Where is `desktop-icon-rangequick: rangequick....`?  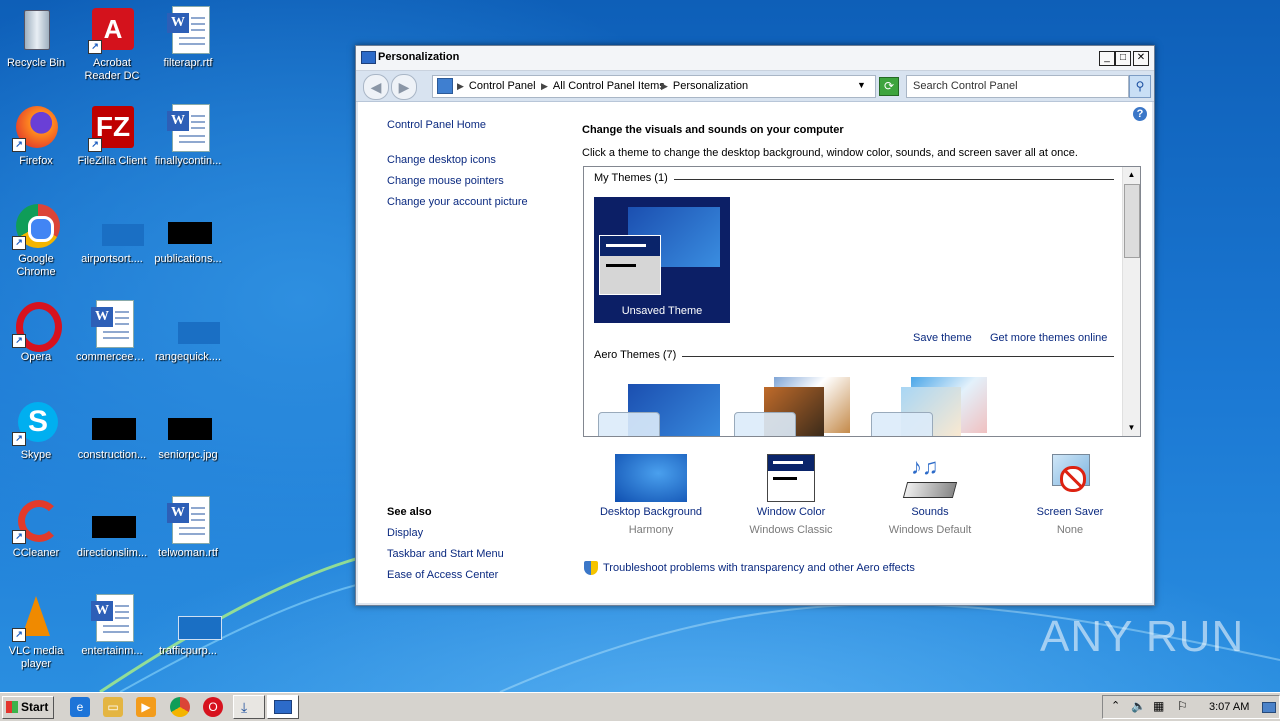
desktop-icon-rangequick: rangequick.... is located at coordinates (188, 332).